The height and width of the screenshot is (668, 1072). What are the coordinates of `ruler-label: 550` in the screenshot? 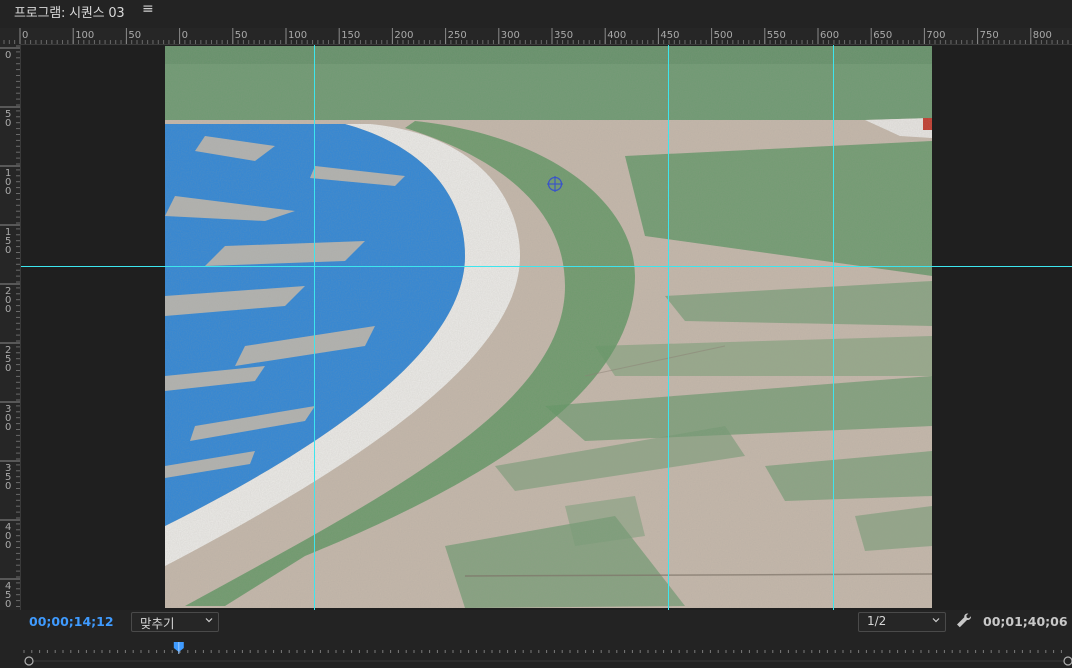 It's located at (776, 35).